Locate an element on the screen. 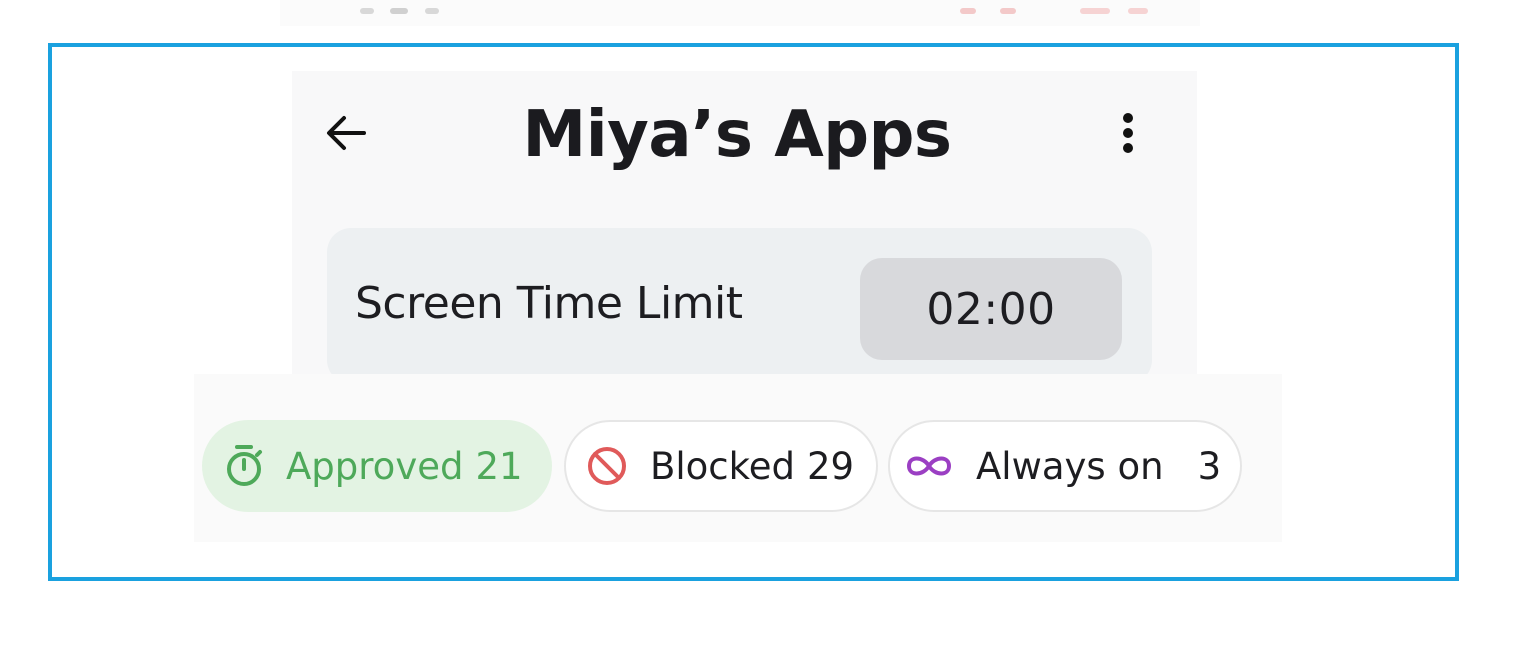  back-button is located at coordinates (346, 133).